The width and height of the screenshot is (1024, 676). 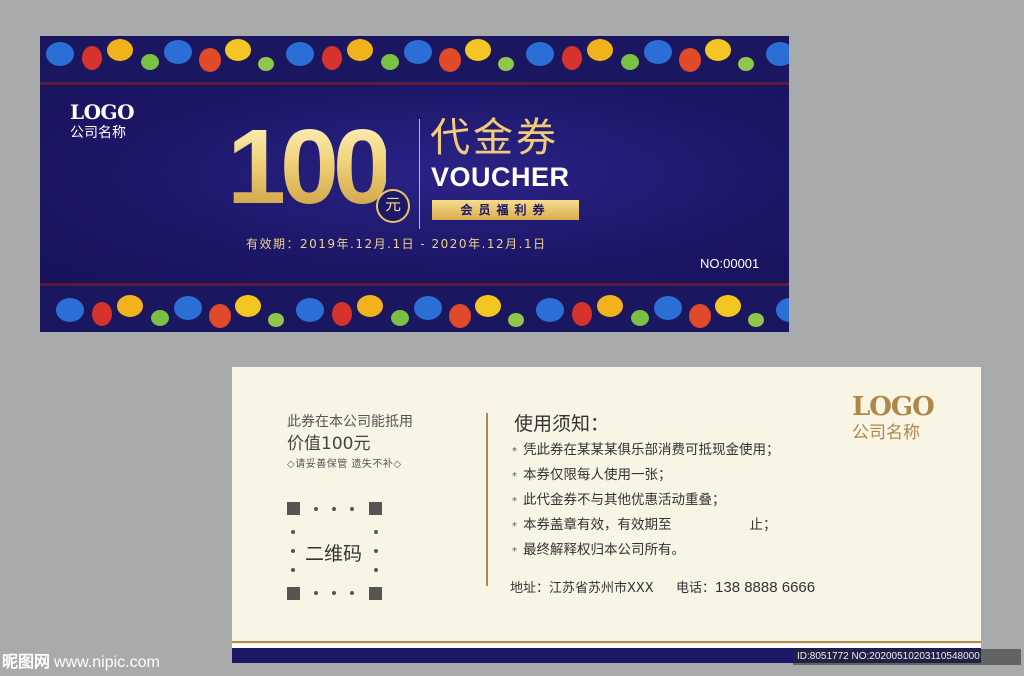 What do you see at coordinates (505, 210) in the screenshot?
I see `member-tag: 会员福利券` at bounding box center [505, 210].